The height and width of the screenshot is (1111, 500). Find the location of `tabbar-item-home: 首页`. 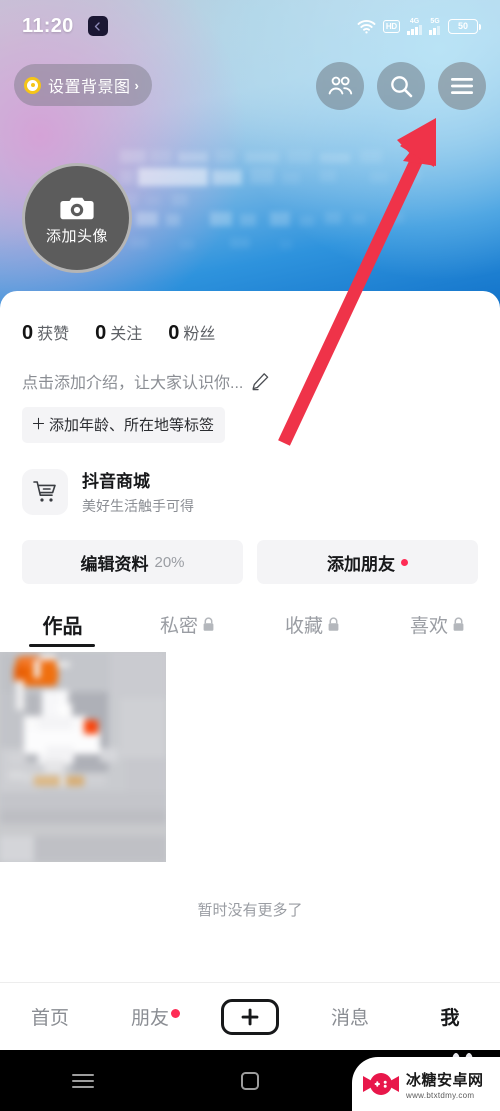

tabbar-item-home: 首页 is located at coordinates (50, 1016).